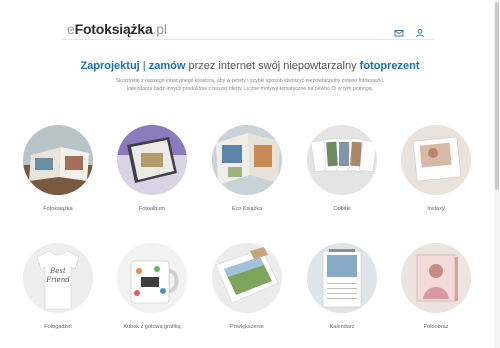 The width and height of the screenshot is (500, 348). I want to click on product-powiekszenie: Powiększenie, so click(247, 286).